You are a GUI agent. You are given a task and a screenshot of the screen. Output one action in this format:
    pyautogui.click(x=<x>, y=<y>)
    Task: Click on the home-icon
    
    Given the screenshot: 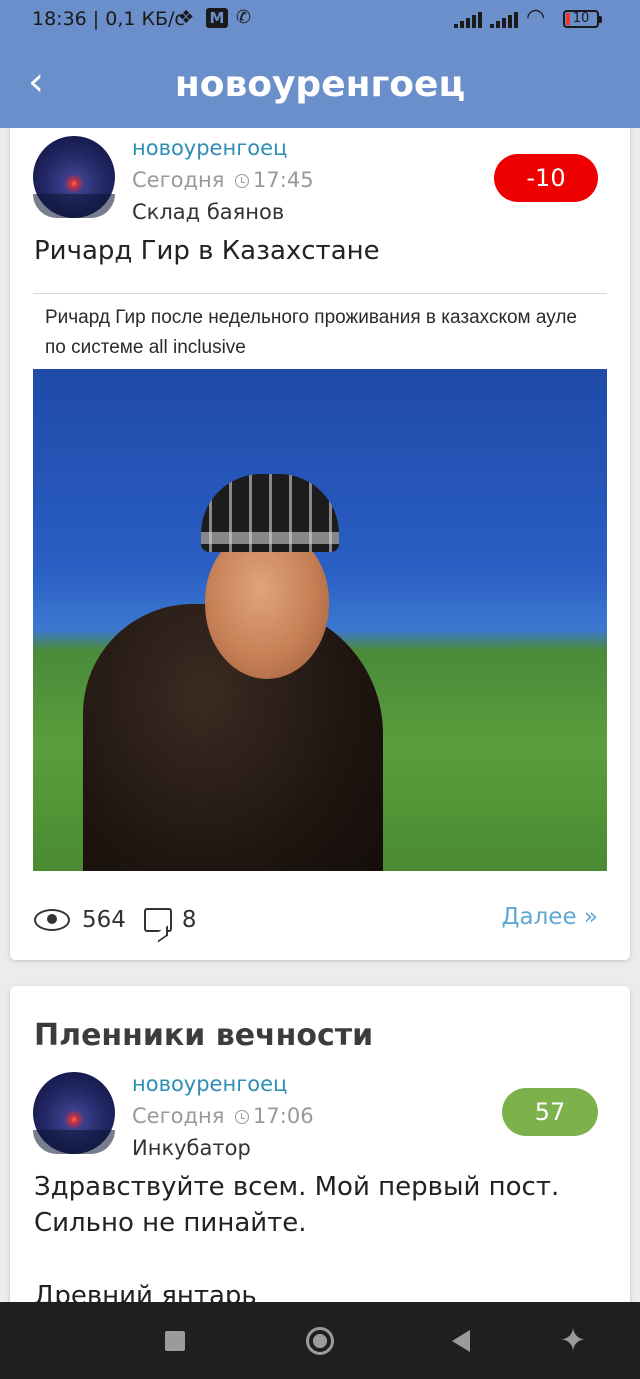 What is the action you would take?
    pyautogui.click(x=320, y=1340)
    